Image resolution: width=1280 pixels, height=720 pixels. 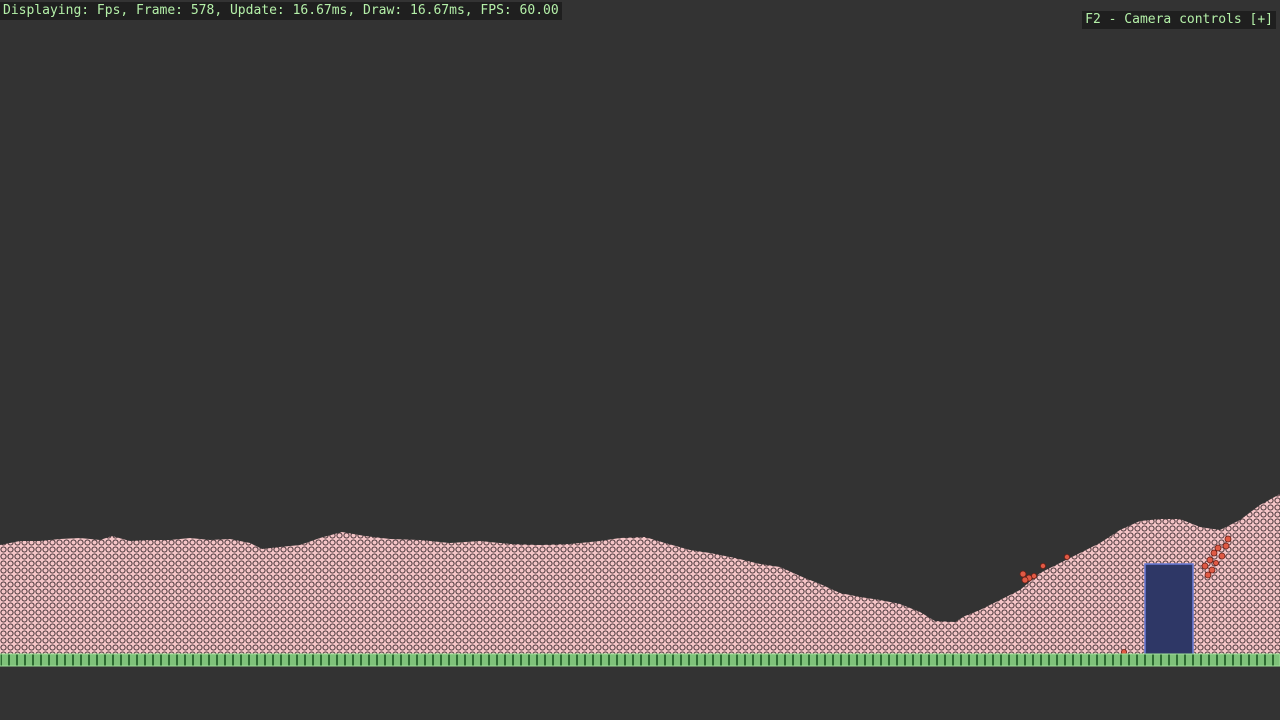 I want to click on camera-controls-toggle: F2 - Camera controls [+], so click(x=1179, y=20).